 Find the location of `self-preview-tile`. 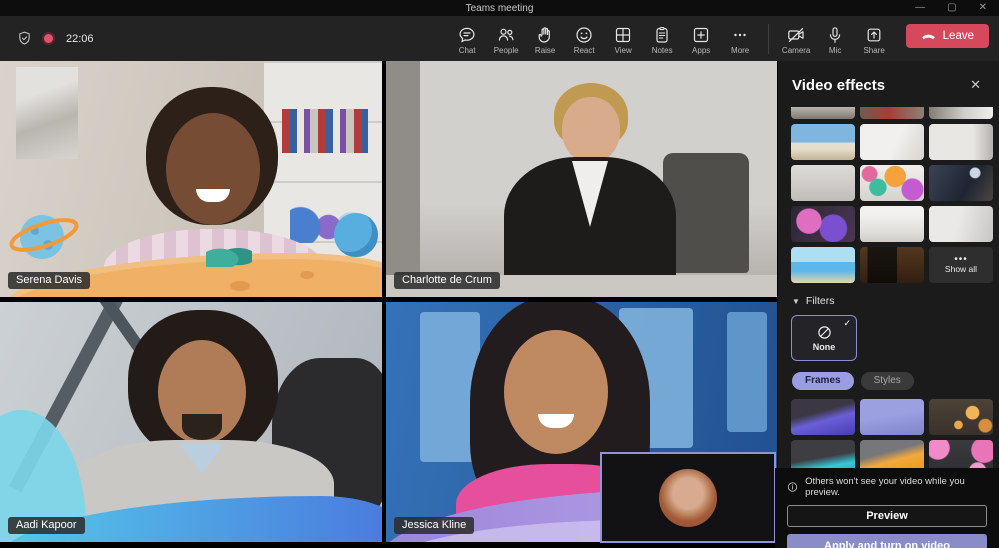

self-preview-tile is located at coordinates (688, 497).